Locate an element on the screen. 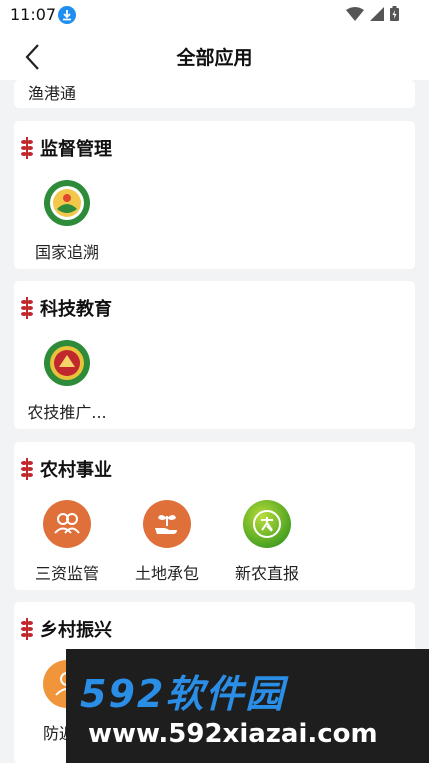  wifi-icon is located at coordinates (355, 13).